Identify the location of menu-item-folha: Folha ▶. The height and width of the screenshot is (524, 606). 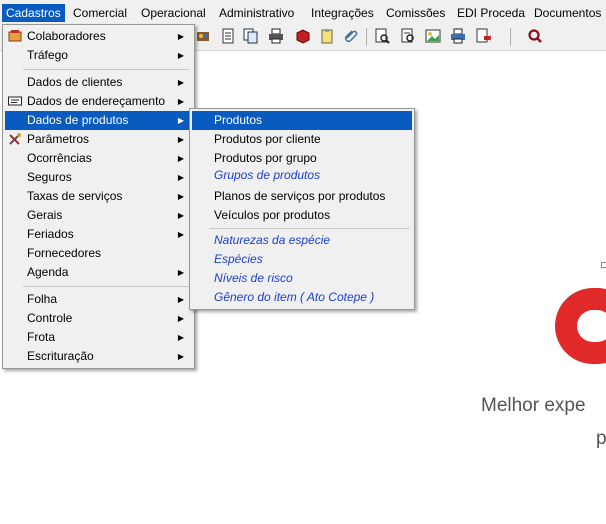
(98, 299).